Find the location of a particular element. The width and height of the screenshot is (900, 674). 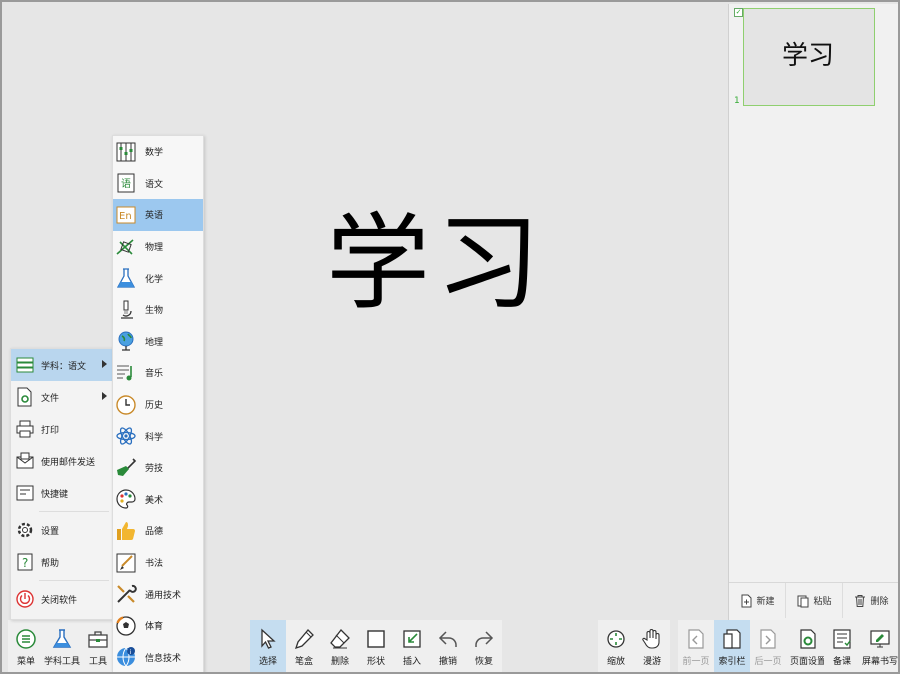

pen-box-button: 笔盒 is located at coordinates (304, 646).